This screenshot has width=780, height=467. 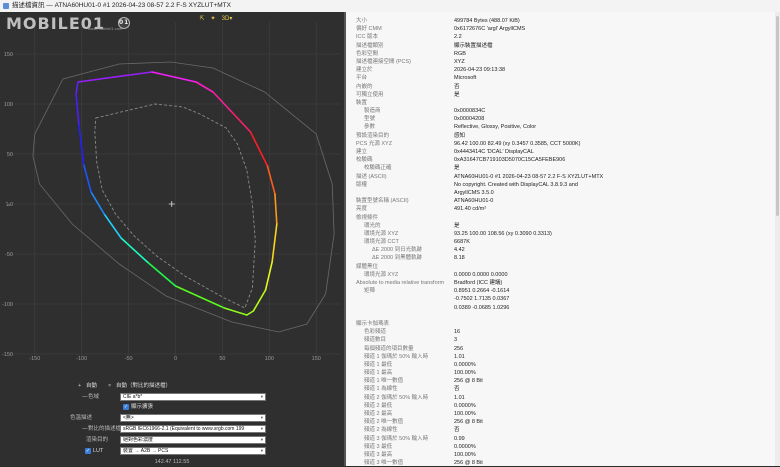 I want to click on info-key: 環境光源 XYZ, so click(x=381, y=274).